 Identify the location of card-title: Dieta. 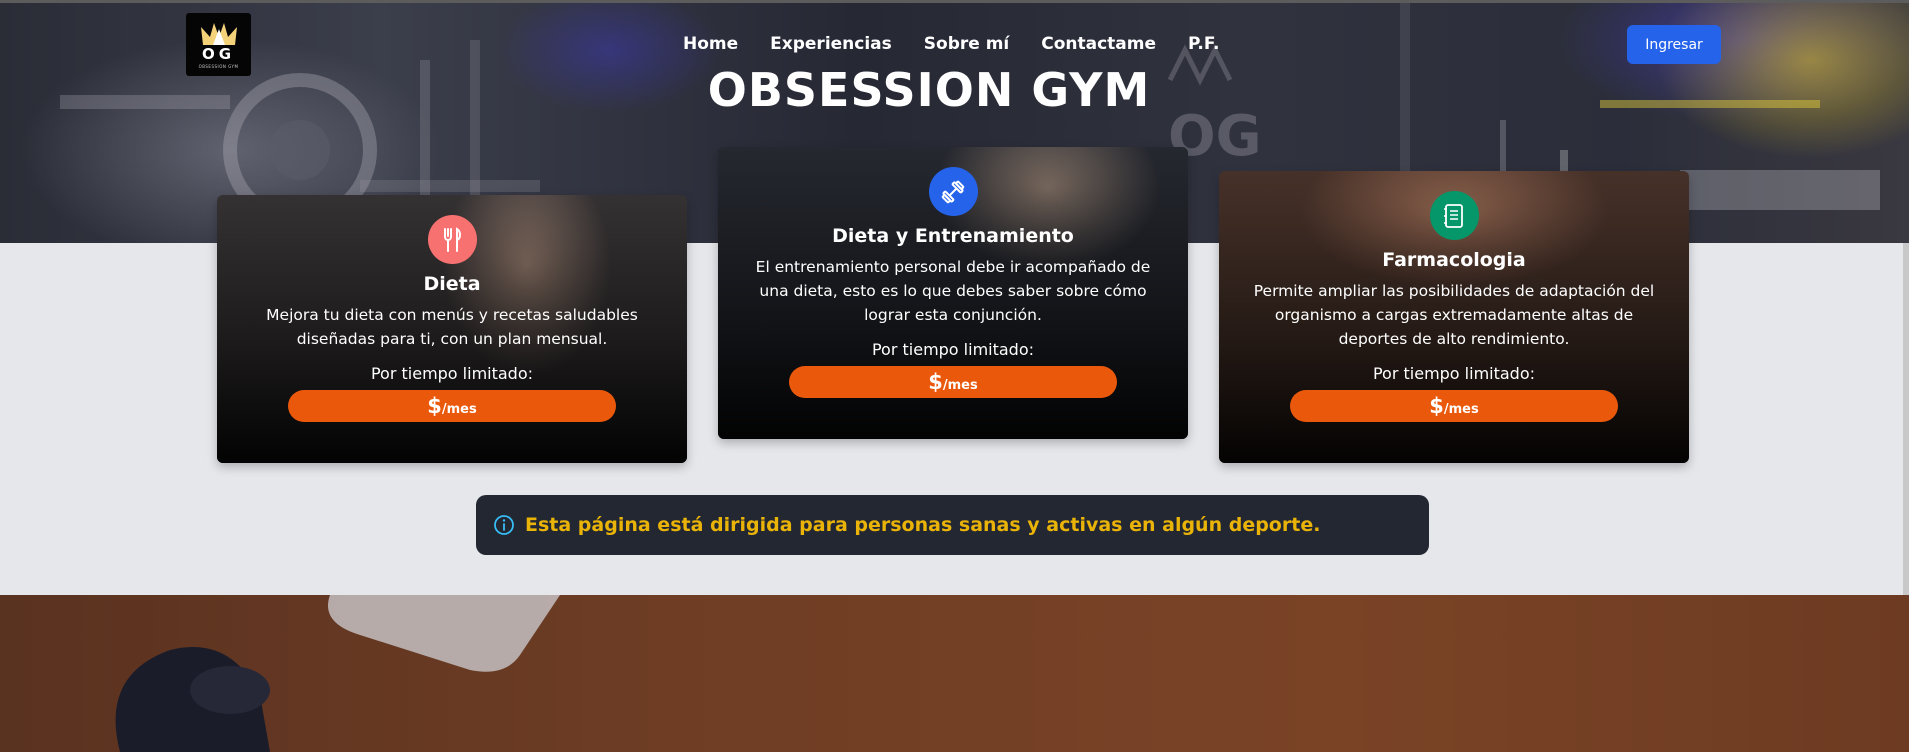
(452, 284).